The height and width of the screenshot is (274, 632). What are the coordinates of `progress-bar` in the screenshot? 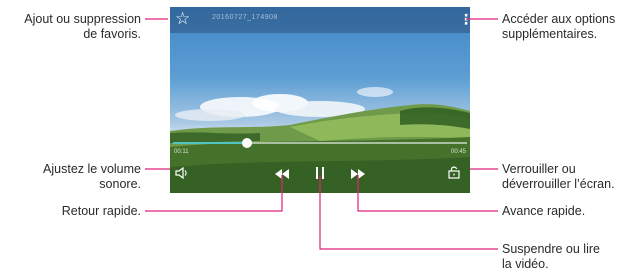 It's located at (320, 143).